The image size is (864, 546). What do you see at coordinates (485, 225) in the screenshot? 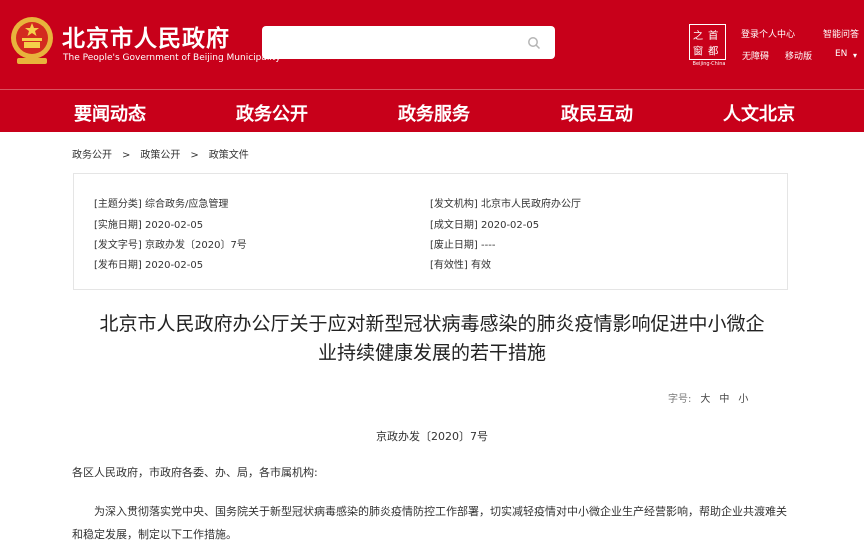
I see `info-written-date: [成文日期] 2020-02-05` at bounding box center [485, 225].